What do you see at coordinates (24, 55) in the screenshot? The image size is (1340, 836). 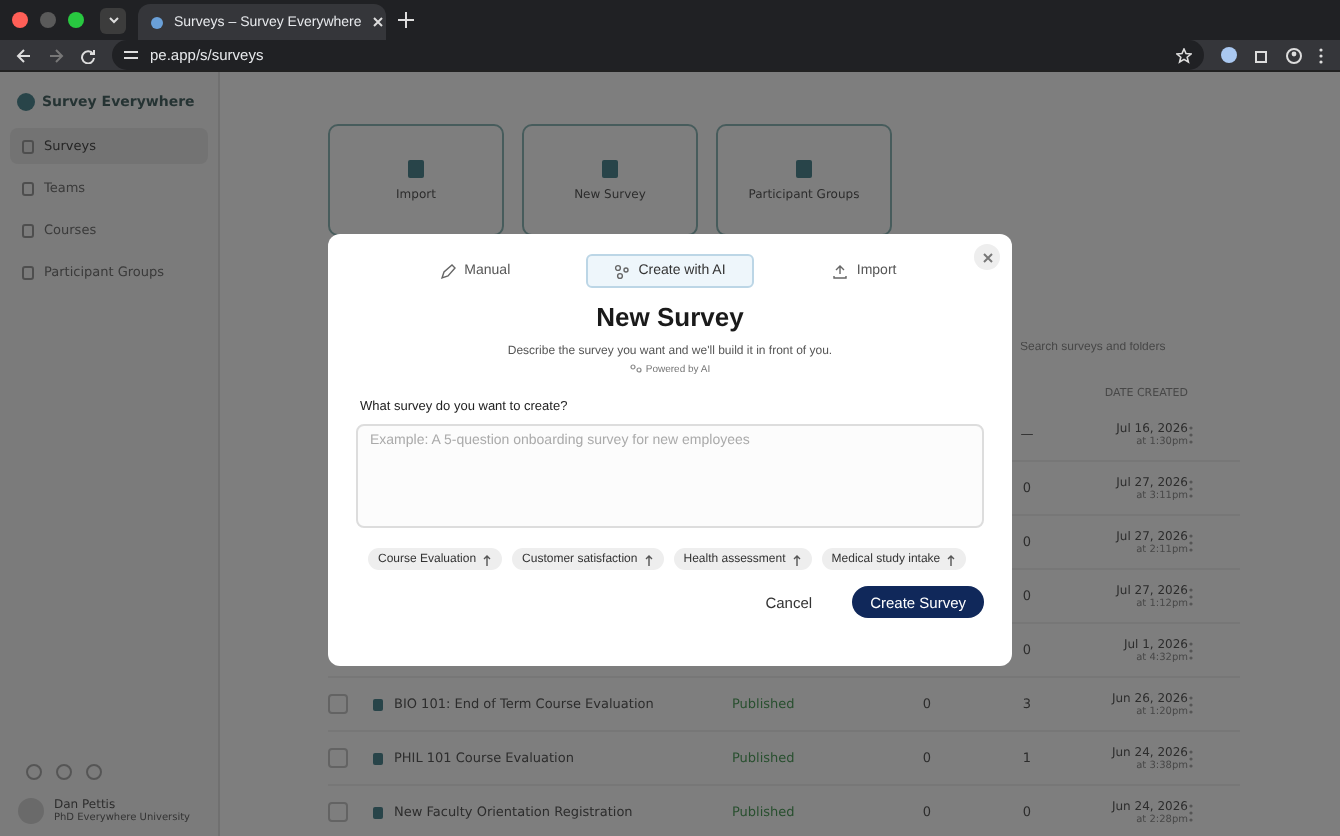 I see `back-icon` at bounding box center [24, 55].